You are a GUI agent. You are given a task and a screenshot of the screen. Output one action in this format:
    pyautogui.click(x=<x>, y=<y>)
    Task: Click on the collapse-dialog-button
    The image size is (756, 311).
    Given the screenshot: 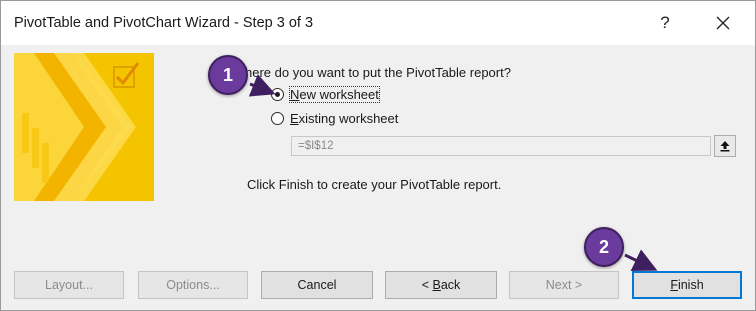 What is the action you would take?
    pyautogui.click(x=725, y=146)
    